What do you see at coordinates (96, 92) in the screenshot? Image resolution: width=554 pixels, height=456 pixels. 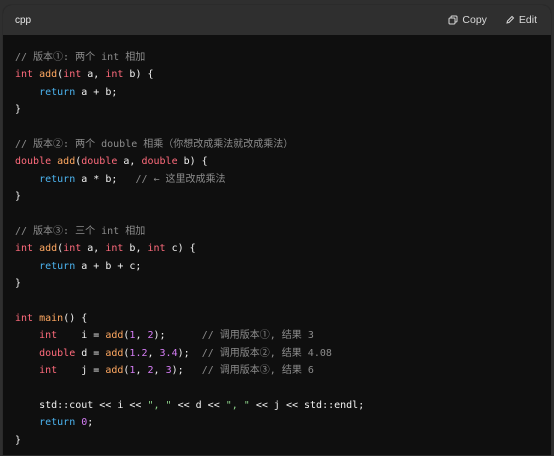 I see `code-token: a + b;` at bounding box center [96, 92].